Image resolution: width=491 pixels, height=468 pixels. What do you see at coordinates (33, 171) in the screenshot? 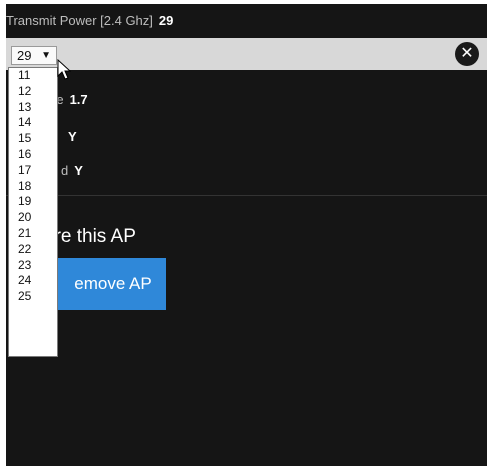
I see `dropdown-option: 17` at bounding box center [33, 171].